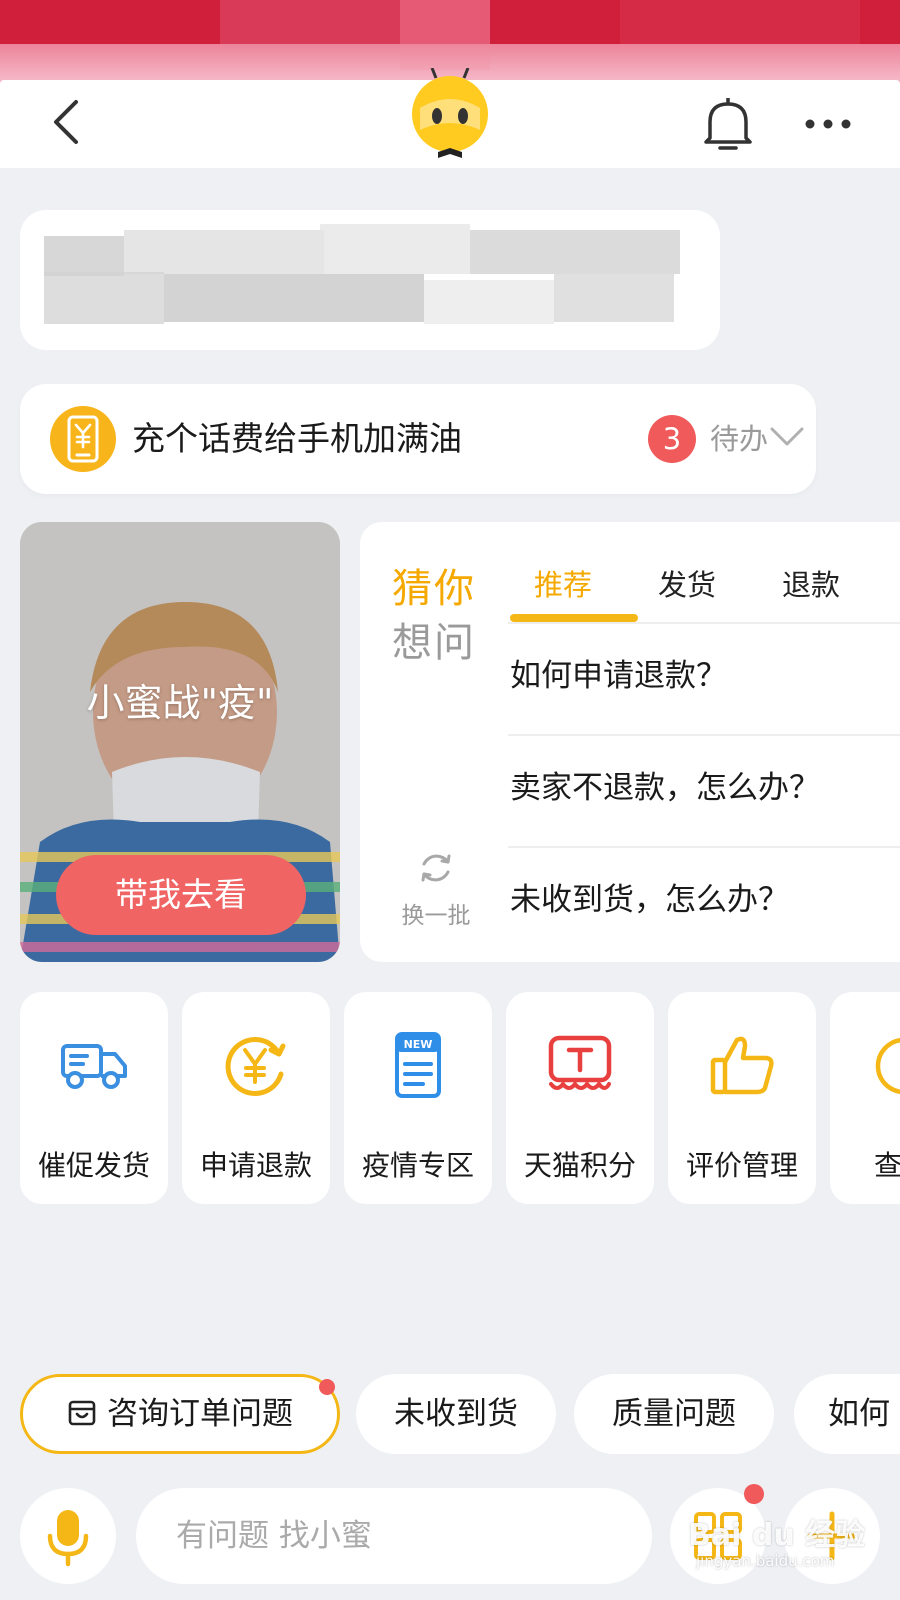 The width and height of the screenshot is (900, 1600). I want to click on mascot-logo, so click(450, 113).